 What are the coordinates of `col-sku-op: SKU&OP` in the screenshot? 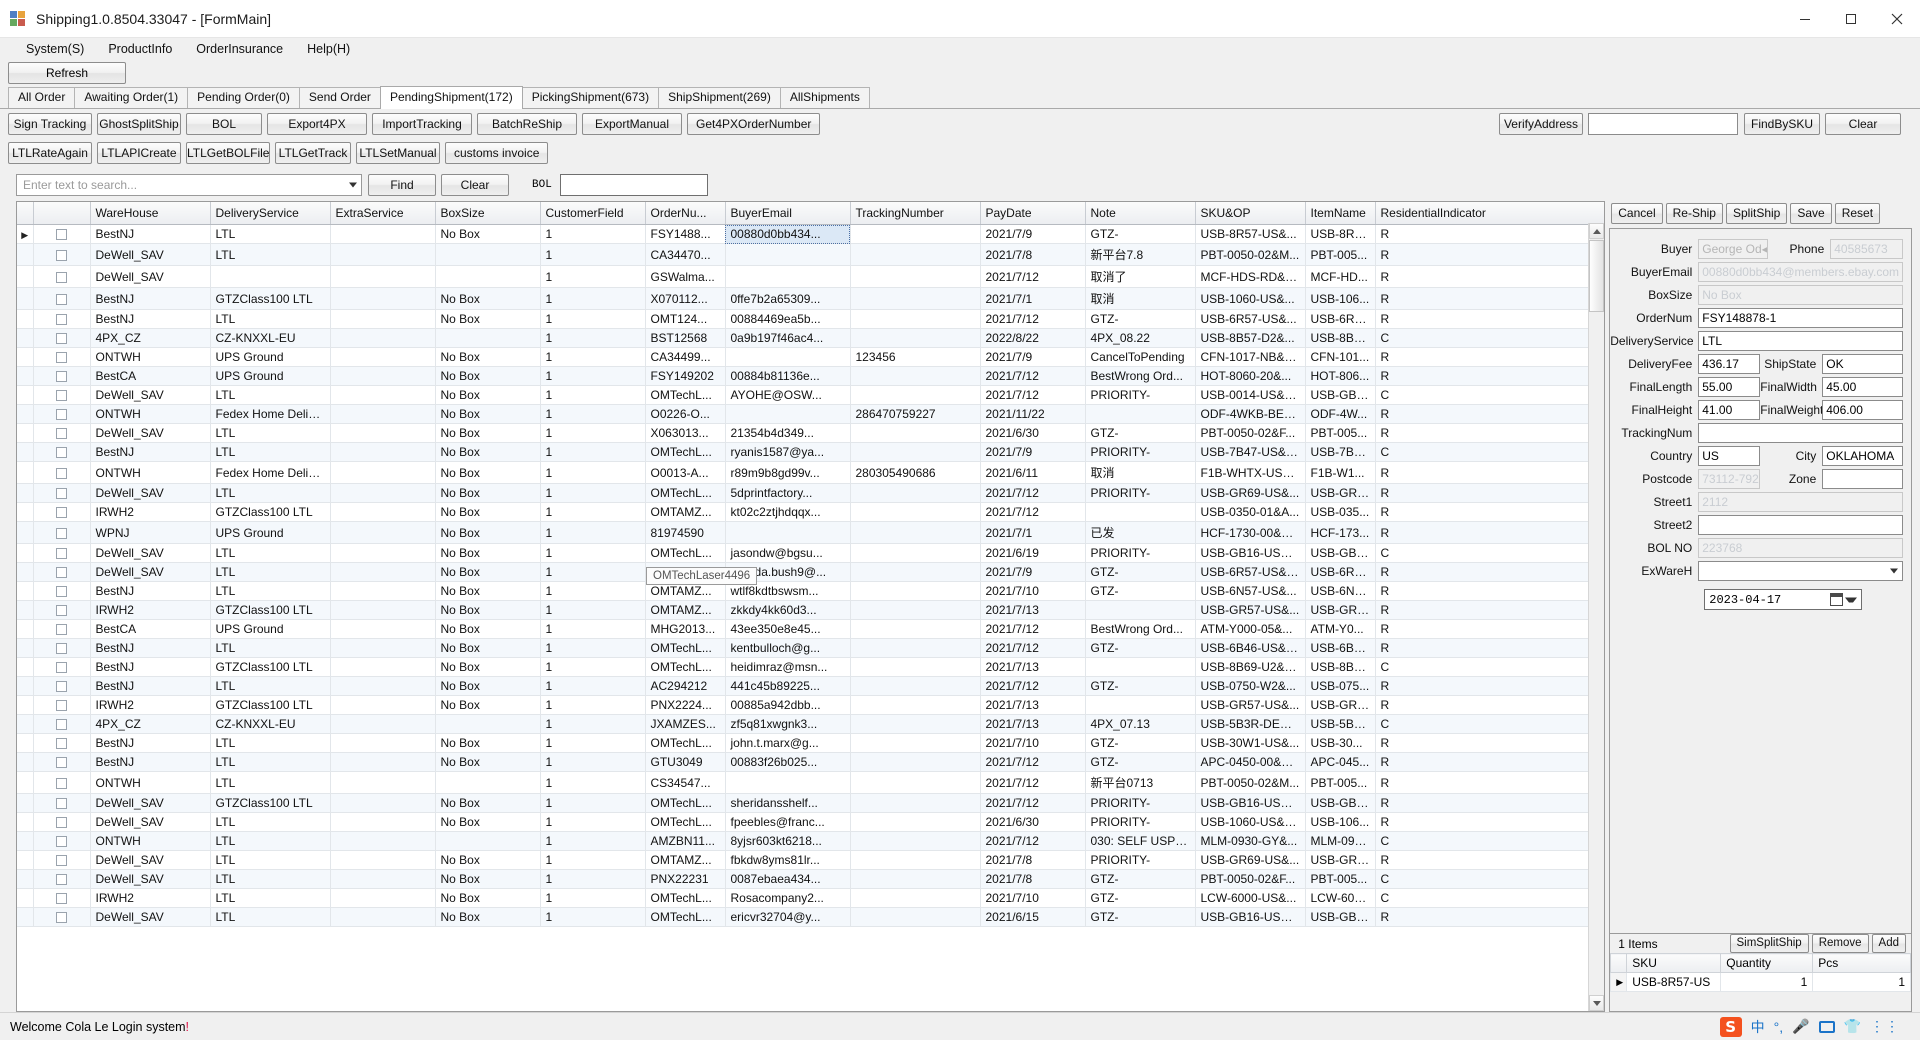 It's located at (1250, 213).